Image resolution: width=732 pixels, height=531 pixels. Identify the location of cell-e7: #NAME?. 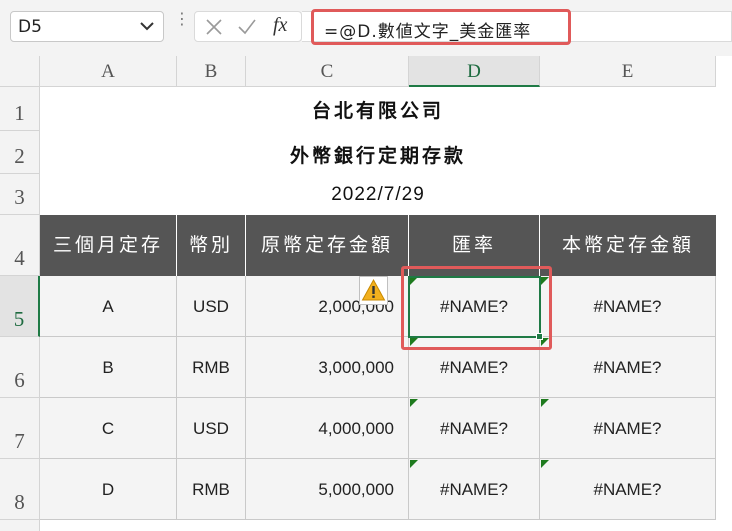
(628, 428).